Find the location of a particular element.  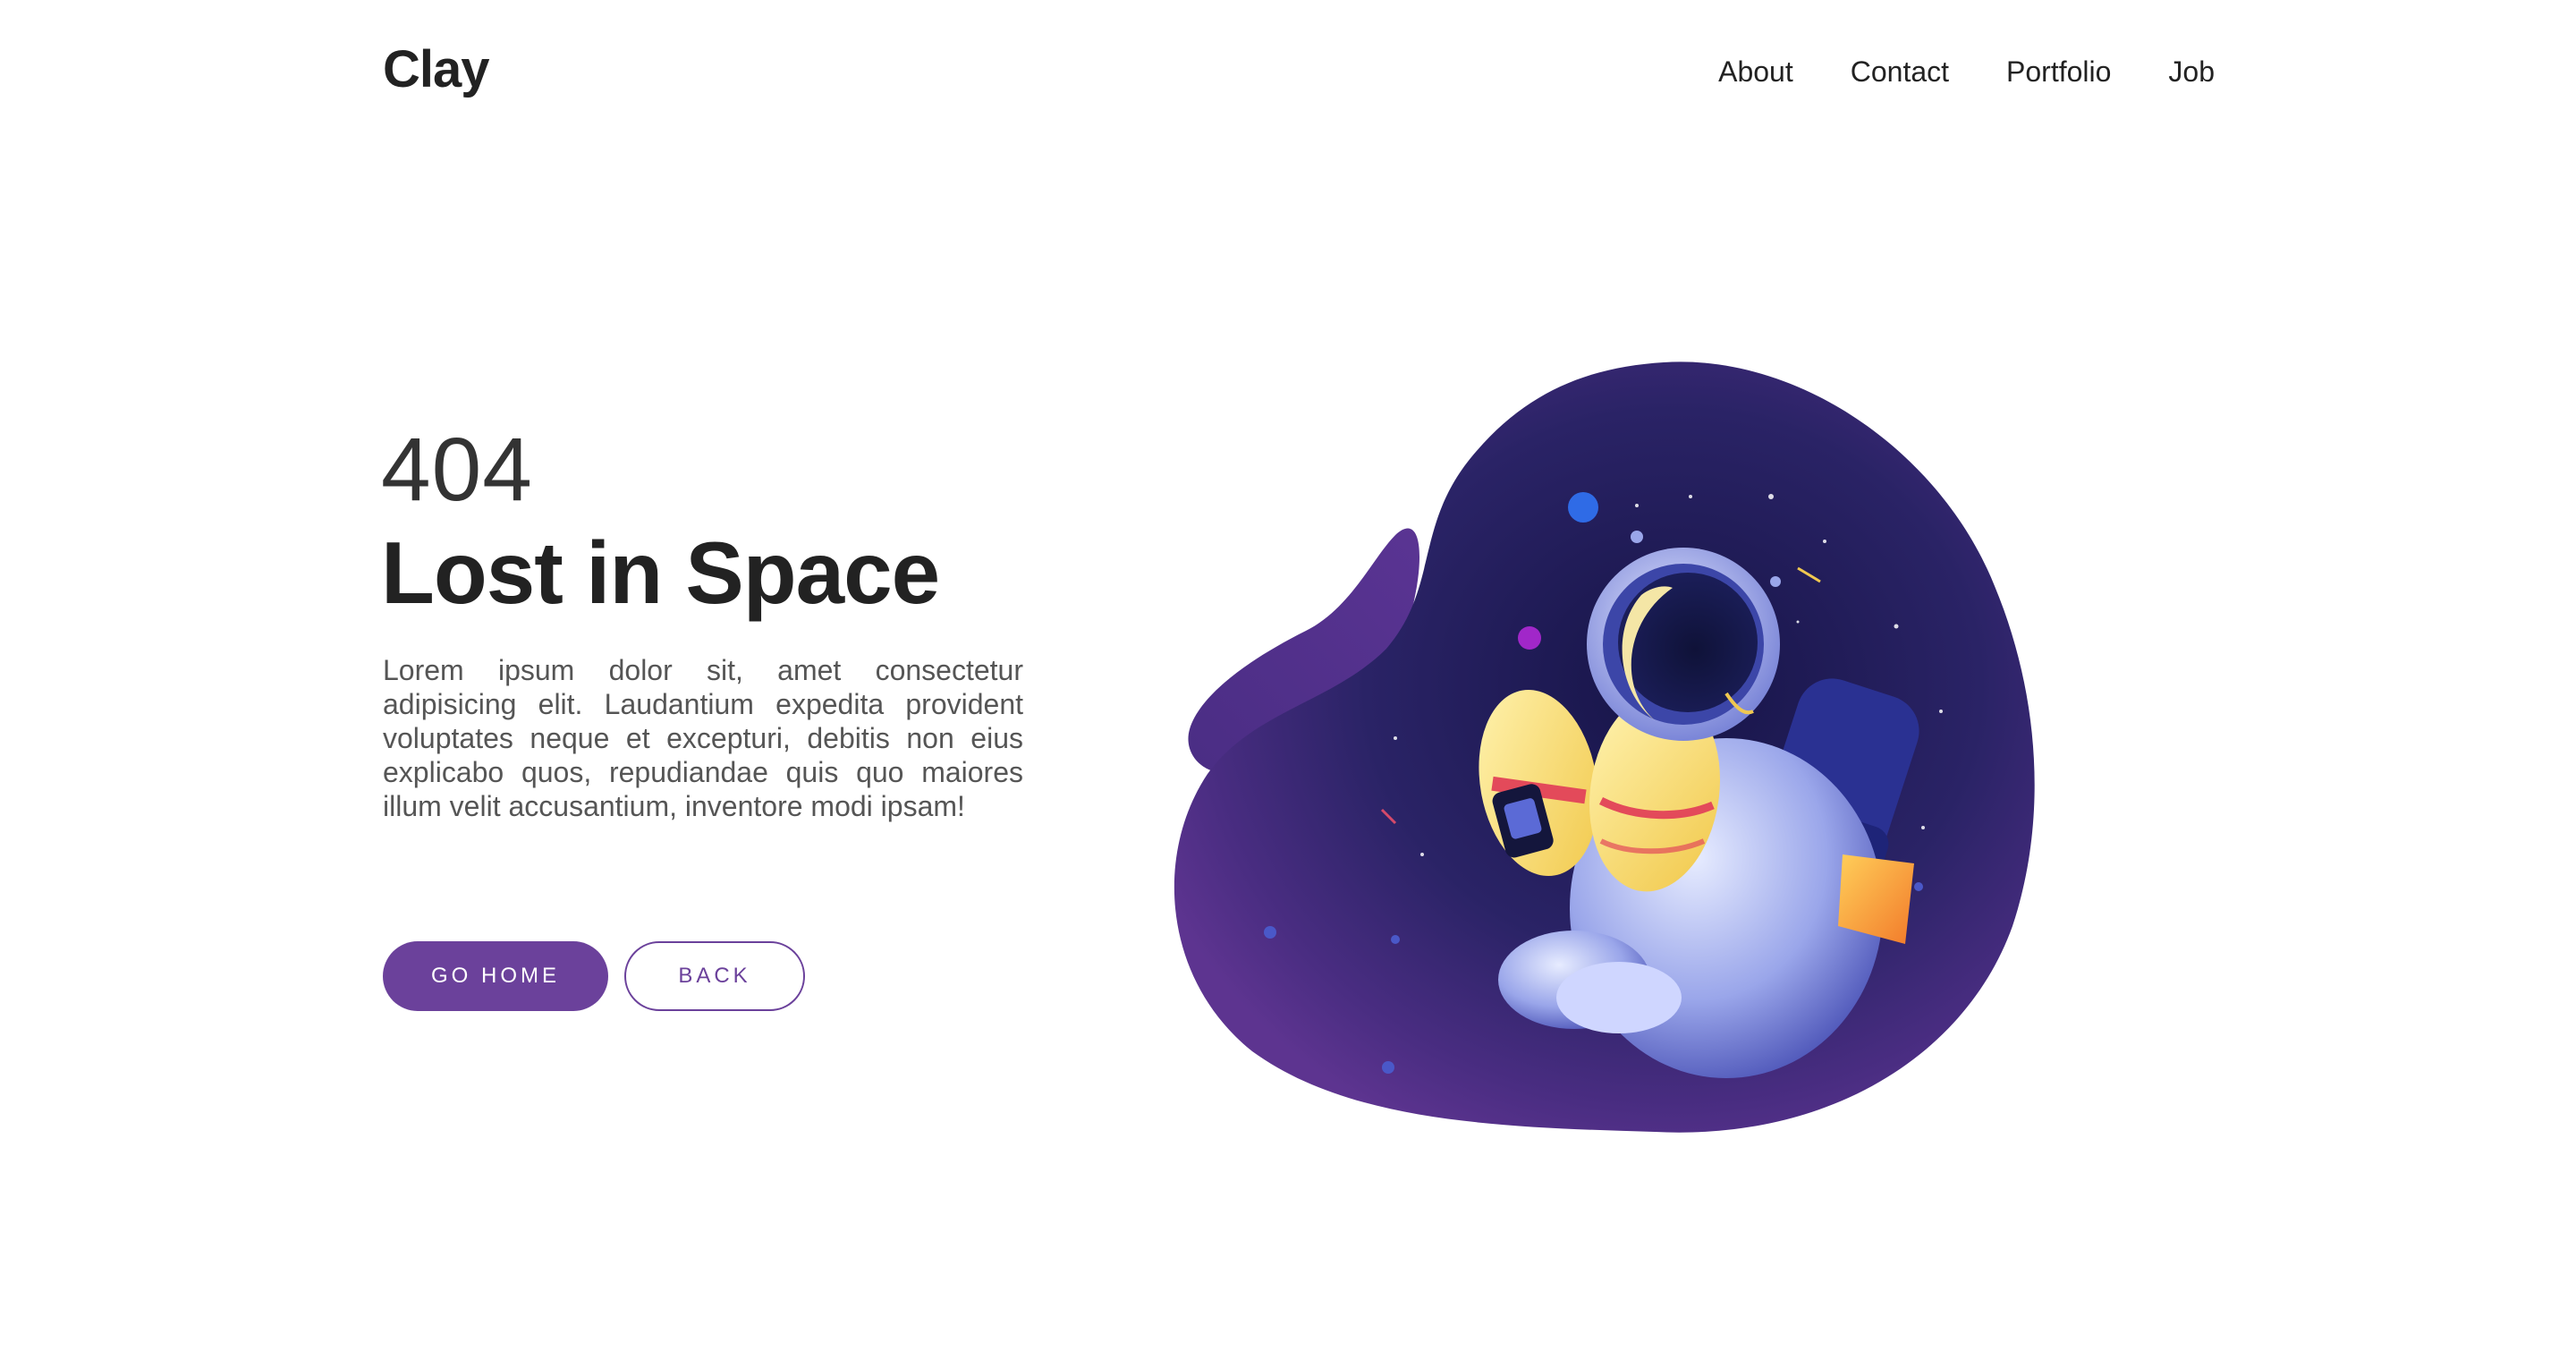

nav-link-about: About is located at coordinates (1755, 72).